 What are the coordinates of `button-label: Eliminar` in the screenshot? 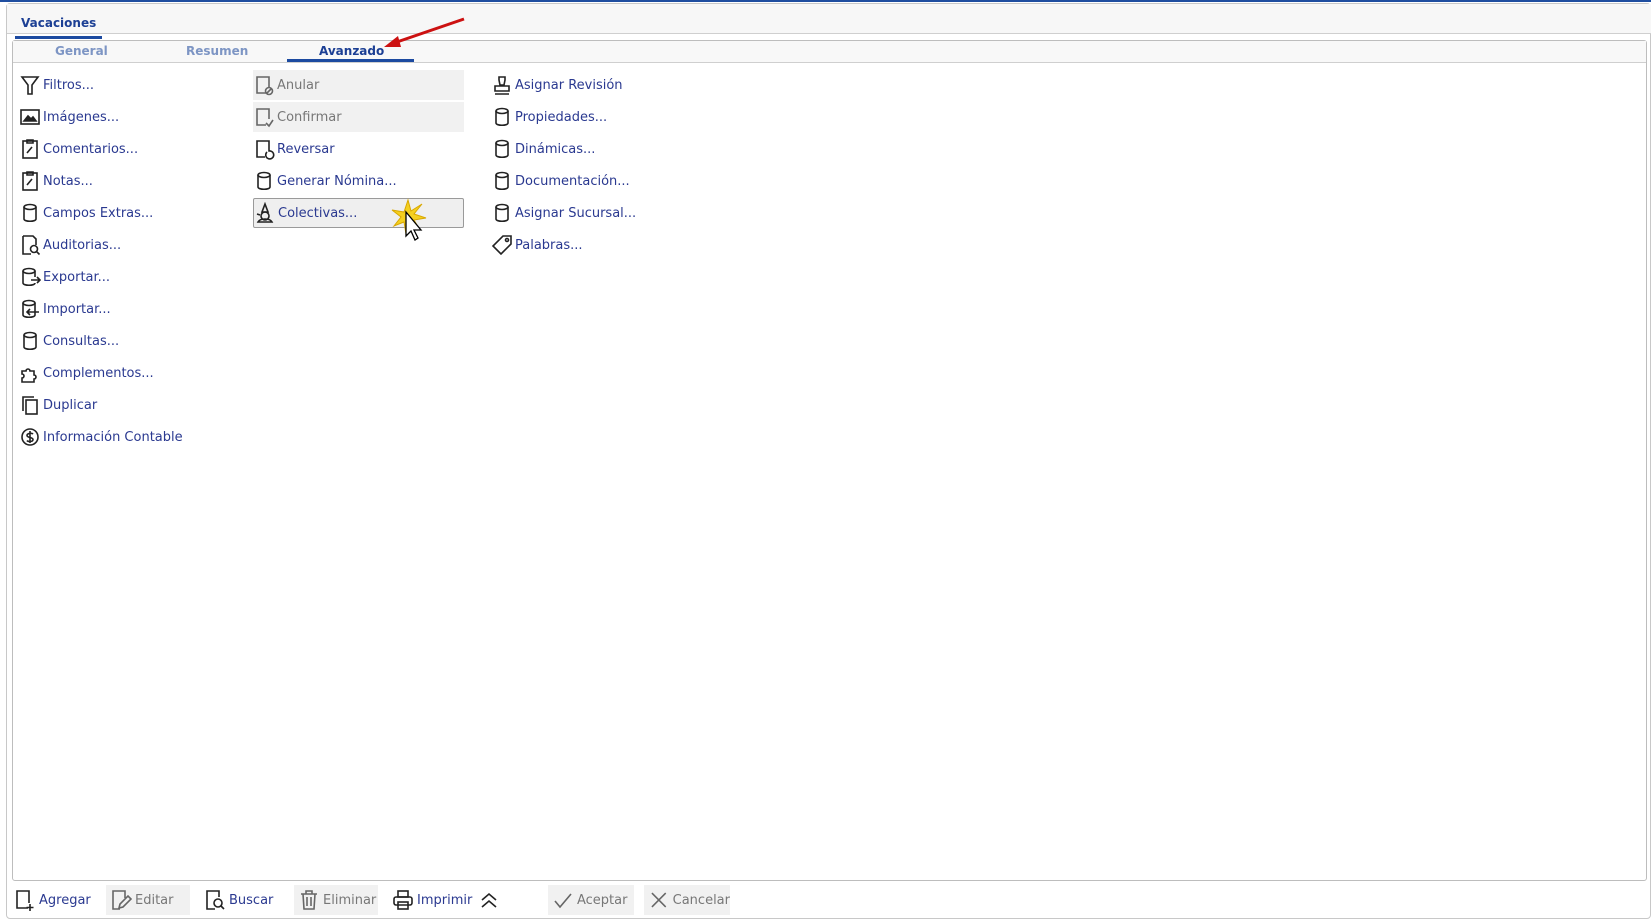 It's located at (350, 900).